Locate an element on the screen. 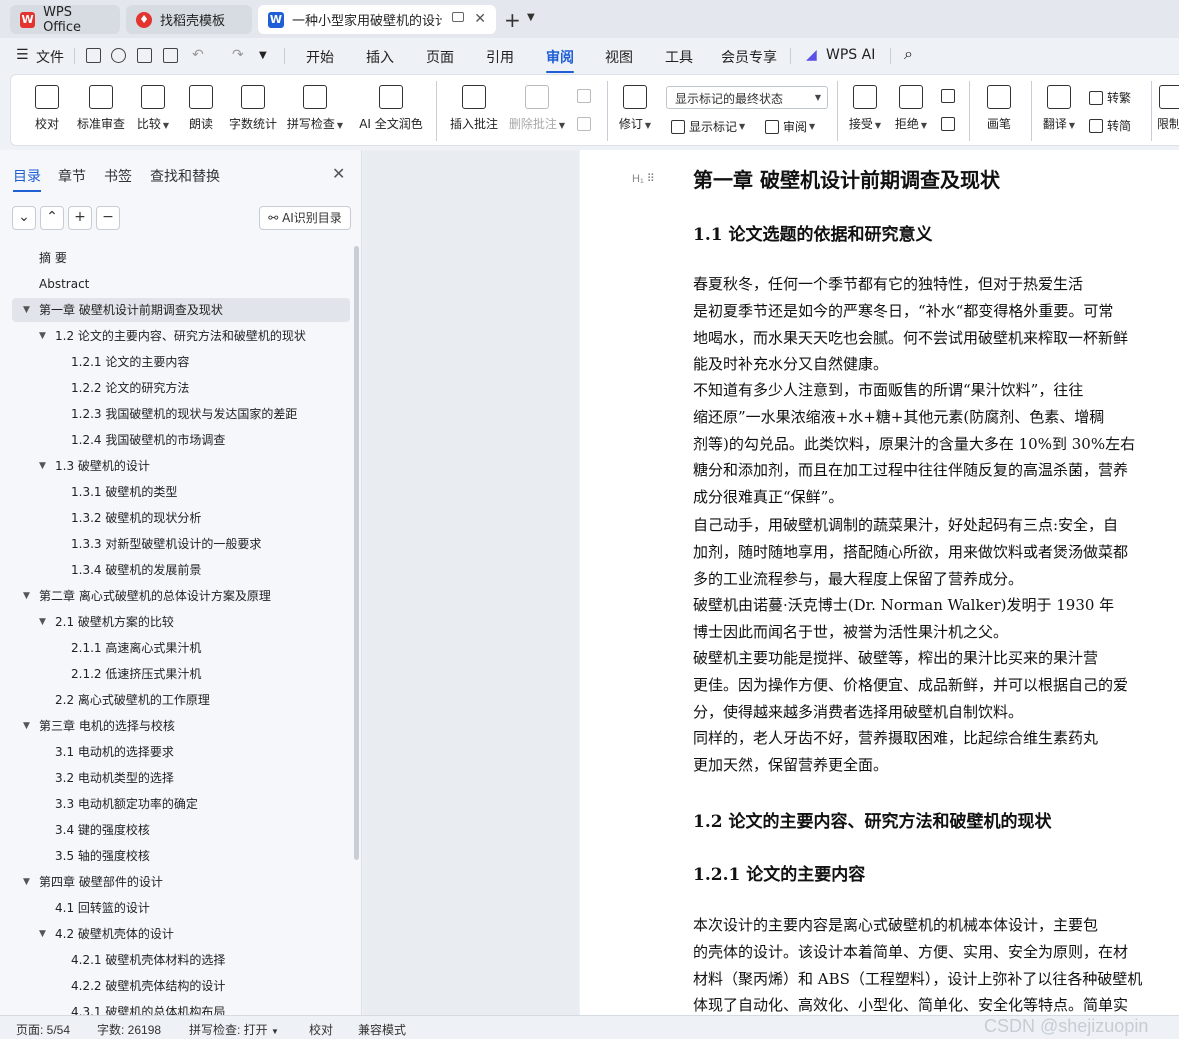 The image size is (1179, 1039). toc-item: 1.2.3 我国破壁机的现状与发达国家的差距 is located at coordinates (181, 414).